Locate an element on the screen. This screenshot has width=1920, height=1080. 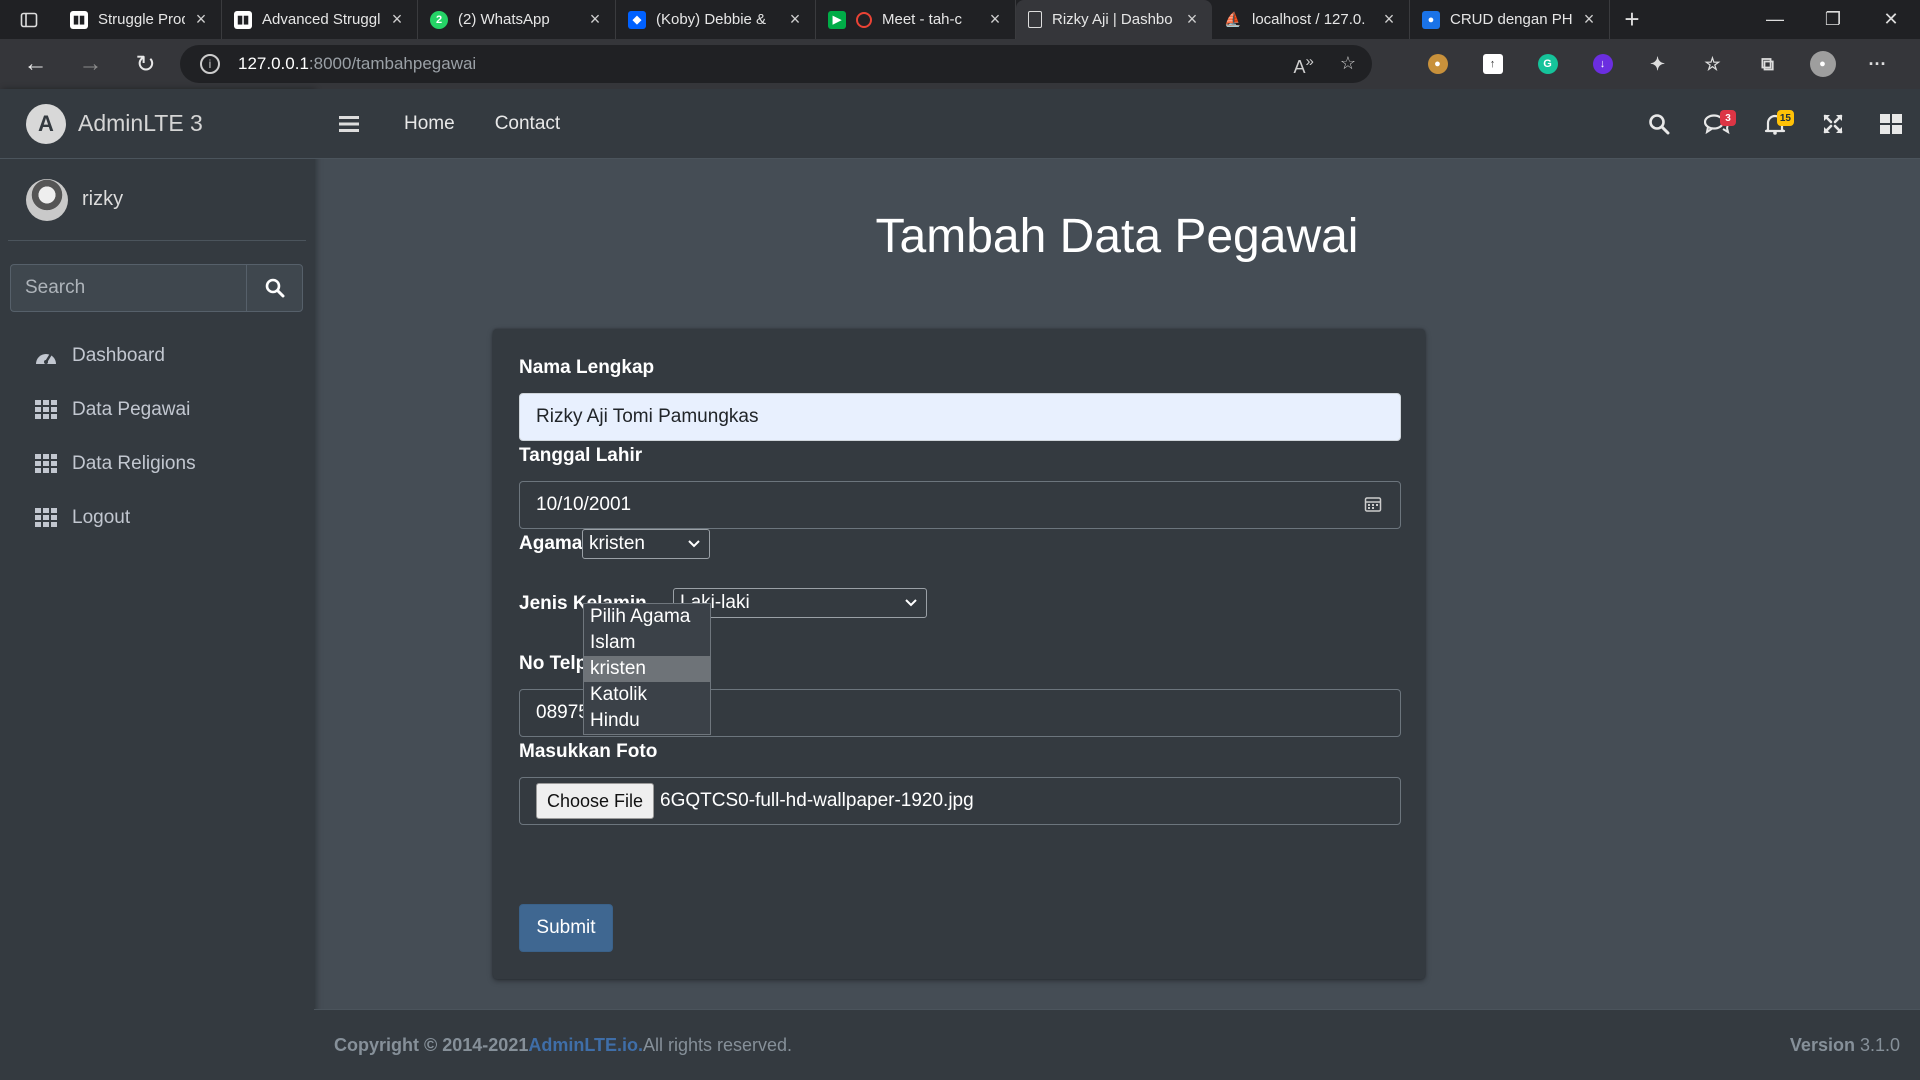
agama-option: Katolik is located at coordinates (647, 695).